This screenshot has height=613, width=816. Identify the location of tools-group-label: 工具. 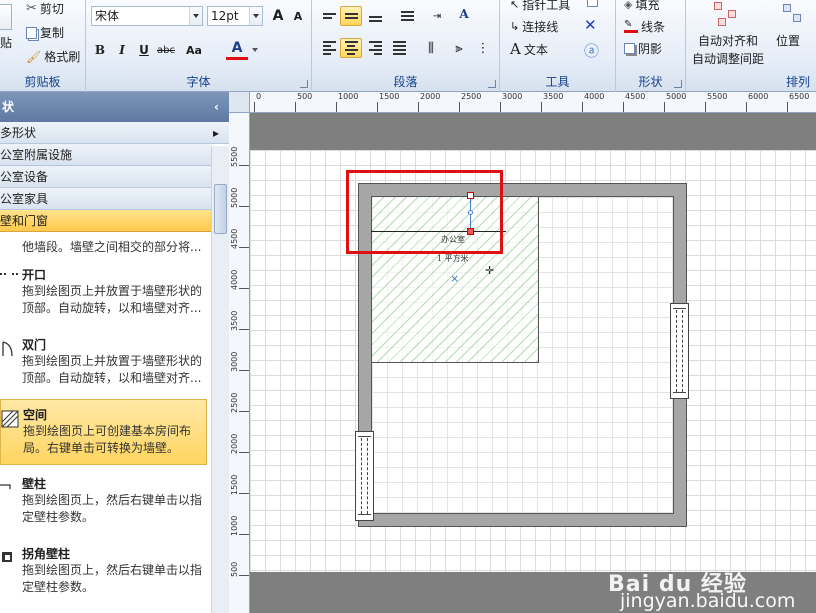
(557, 82).